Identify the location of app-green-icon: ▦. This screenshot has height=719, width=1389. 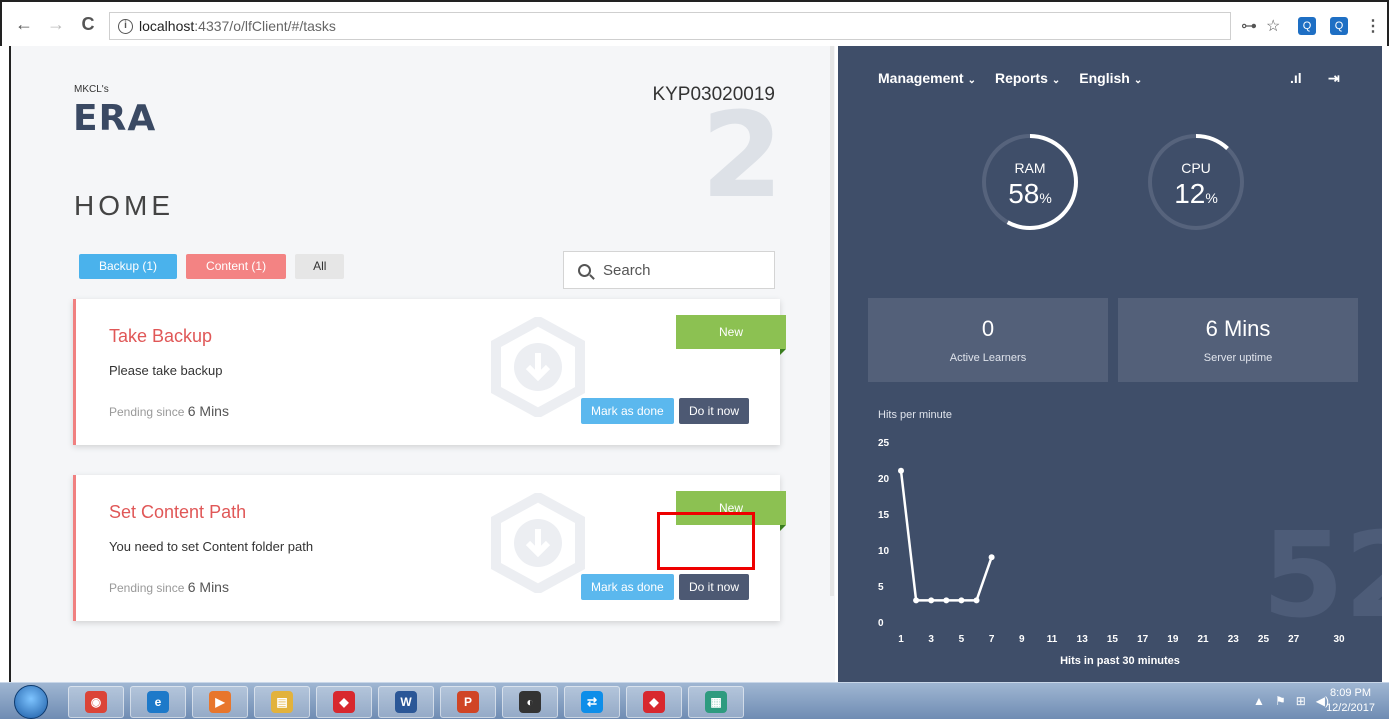
(716, 702).